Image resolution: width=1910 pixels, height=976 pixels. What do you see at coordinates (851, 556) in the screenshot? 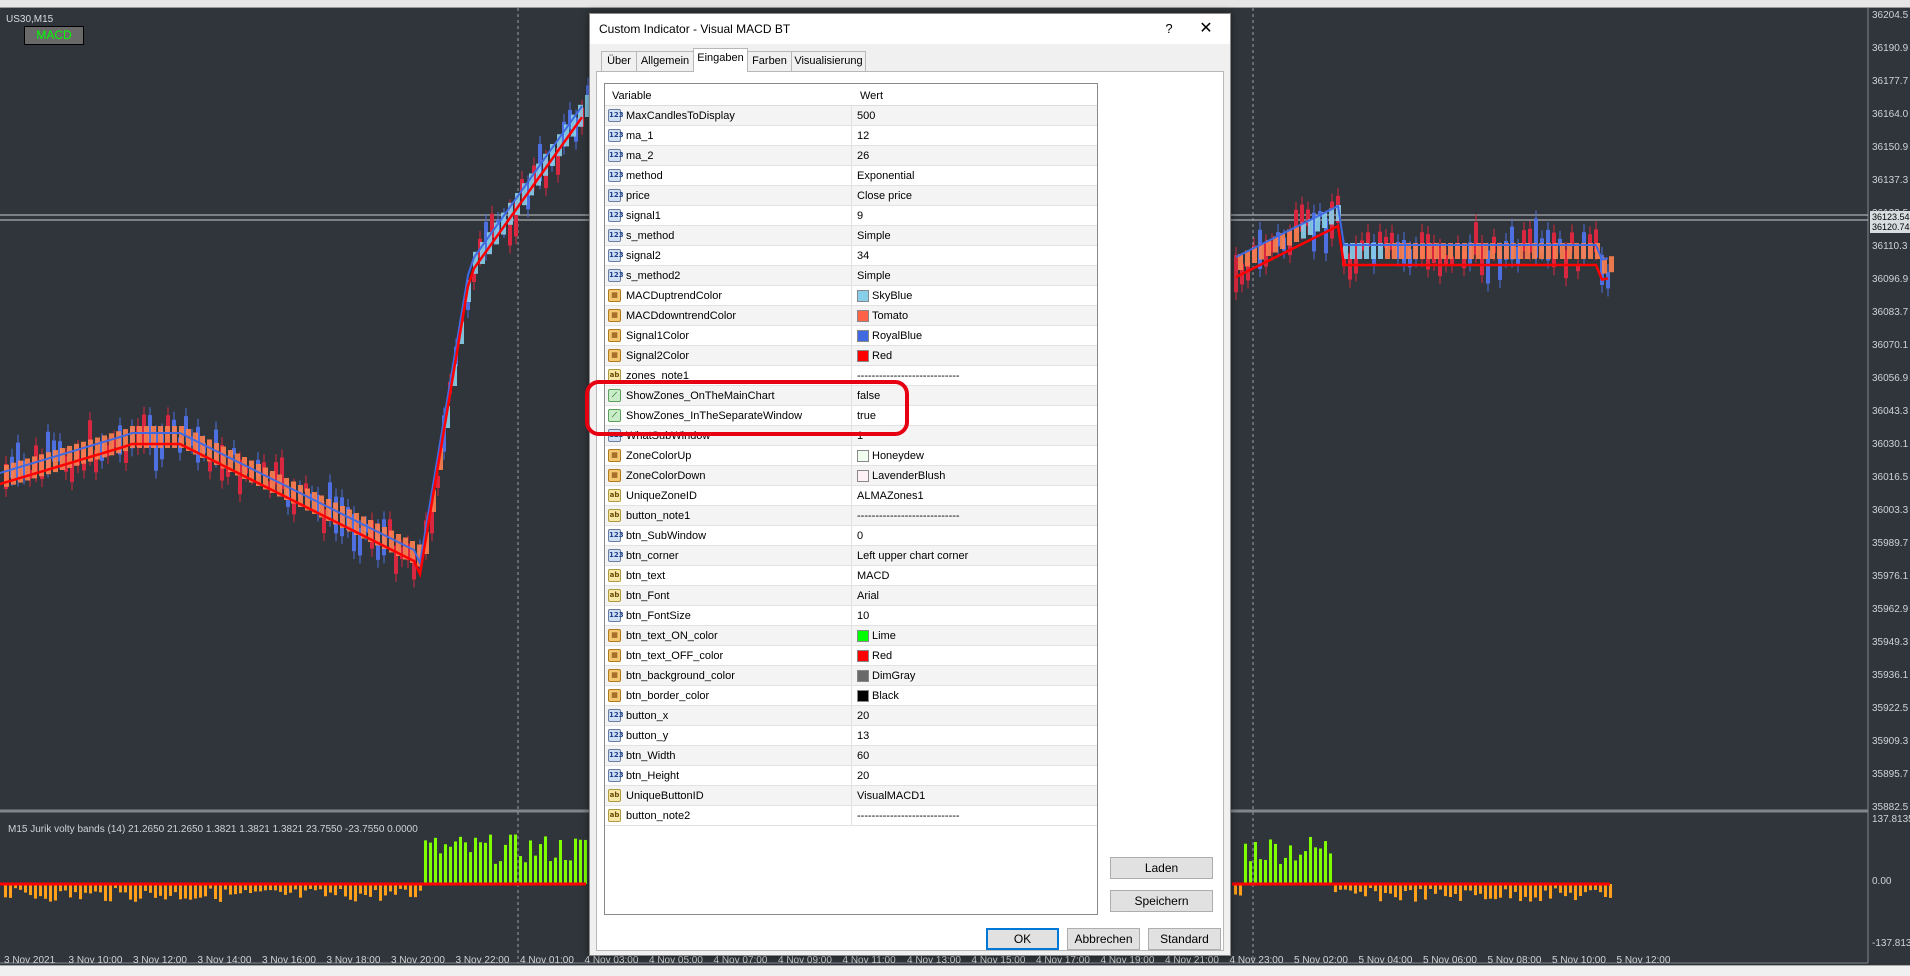
I see `table-row: 123 btn_corner Left upper chart corner` at bounding box center [851, 556].